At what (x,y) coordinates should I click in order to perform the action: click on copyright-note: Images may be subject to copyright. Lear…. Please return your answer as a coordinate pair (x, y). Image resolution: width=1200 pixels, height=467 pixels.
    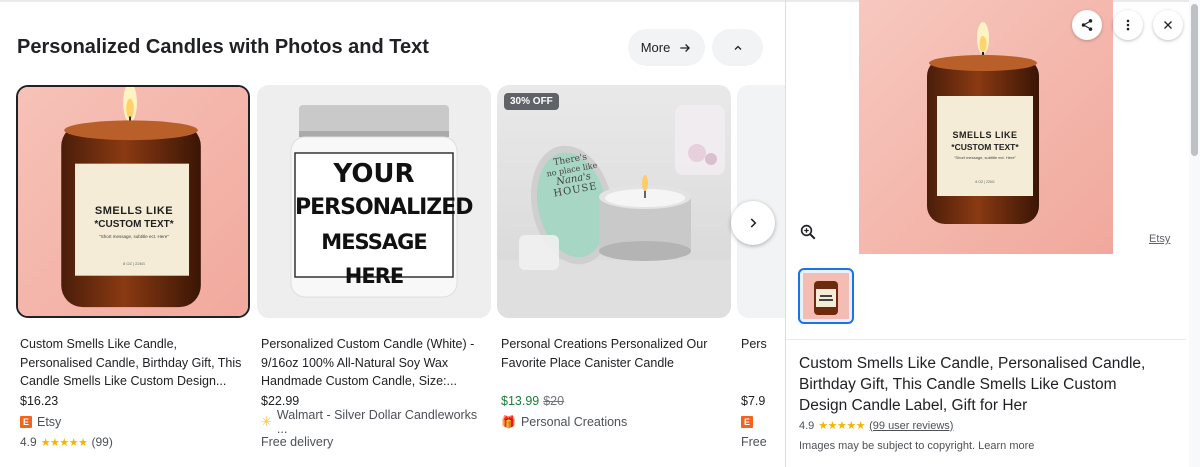
    Looking at the image, I should click on (916, 446).